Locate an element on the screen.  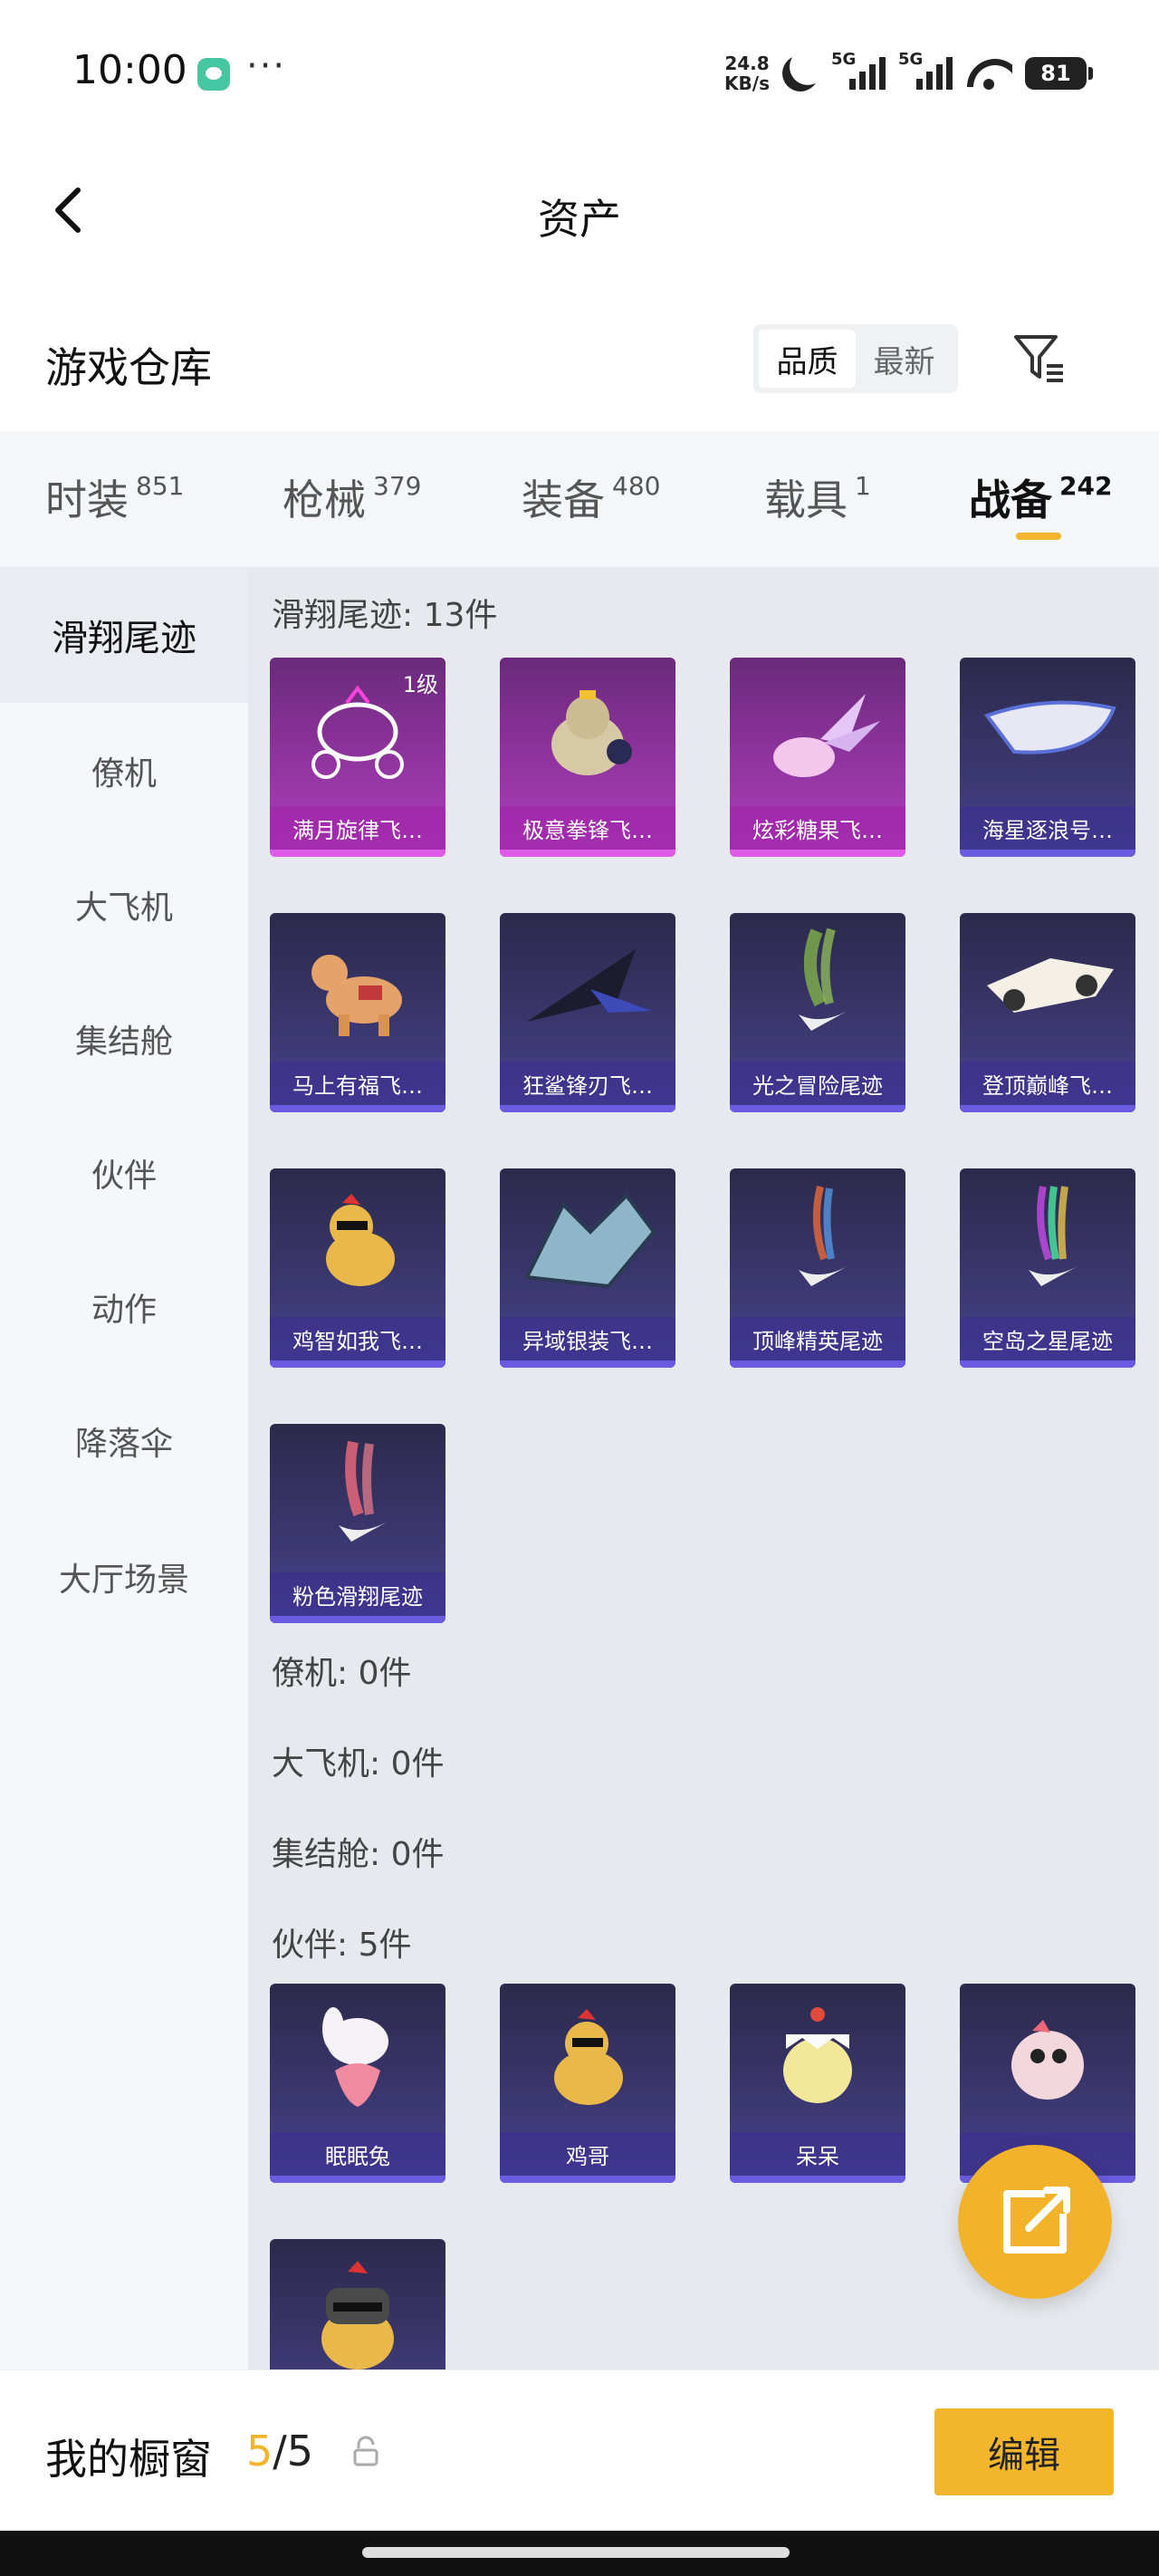
sidebar-item-partner: 伙伴 is located at coordinates (124, 1173).